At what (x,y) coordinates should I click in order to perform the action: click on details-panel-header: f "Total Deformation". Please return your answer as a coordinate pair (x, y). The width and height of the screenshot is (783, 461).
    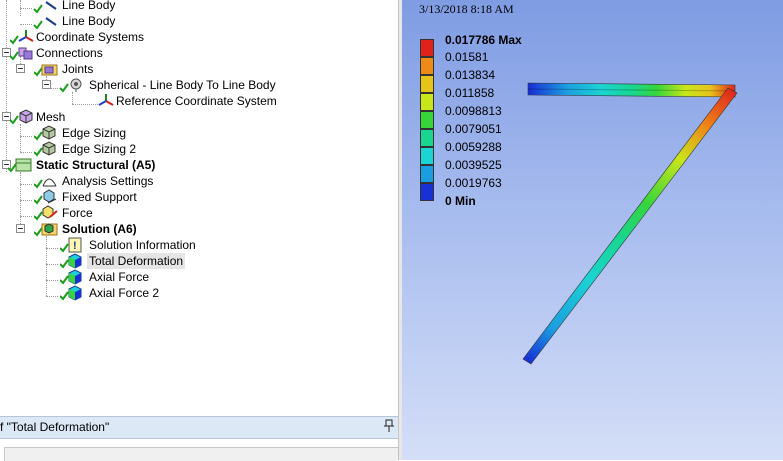
    Looking at the image, I should click on (199, 427).